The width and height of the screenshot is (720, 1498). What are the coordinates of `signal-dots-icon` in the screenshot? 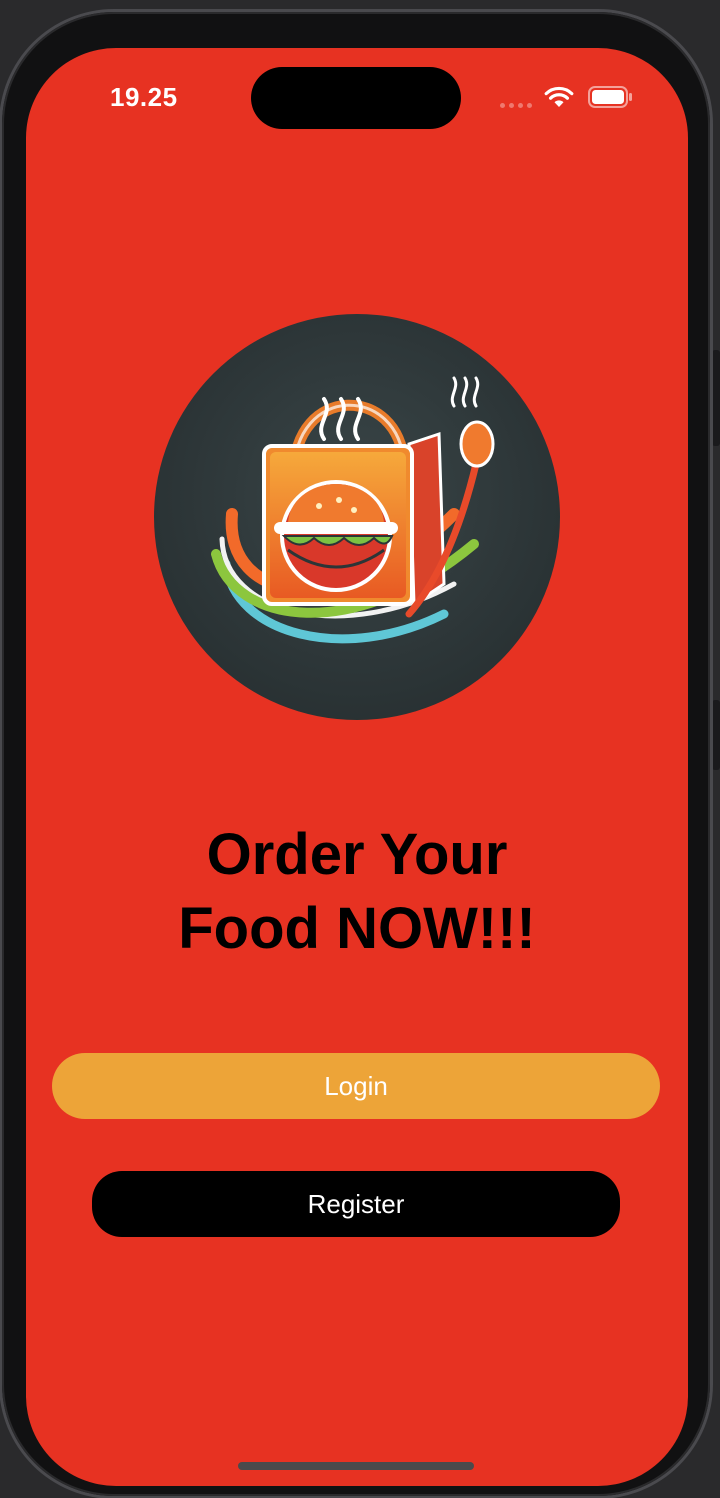 It's located at (516, 105).